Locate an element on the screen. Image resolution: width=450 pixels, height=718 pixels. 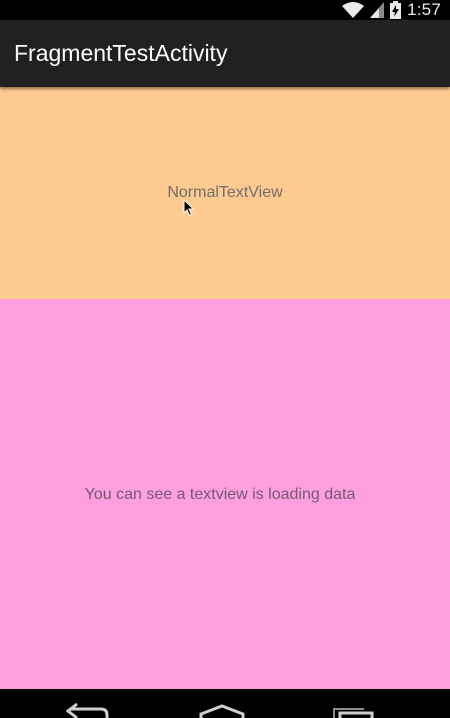
action-bar: FragmentTestActivity is located at coordinates (225, 53).